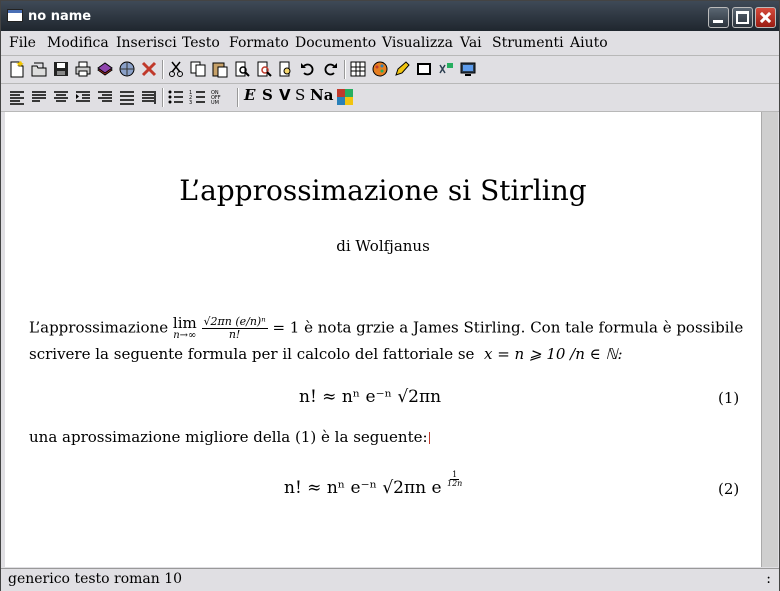 This screenshot has width=780, height=591. What do you see at coordinates (383, 190) in the screenshot?
I see `document-title: L’approssimazione si Stirling` at bounding box center [383, 190].